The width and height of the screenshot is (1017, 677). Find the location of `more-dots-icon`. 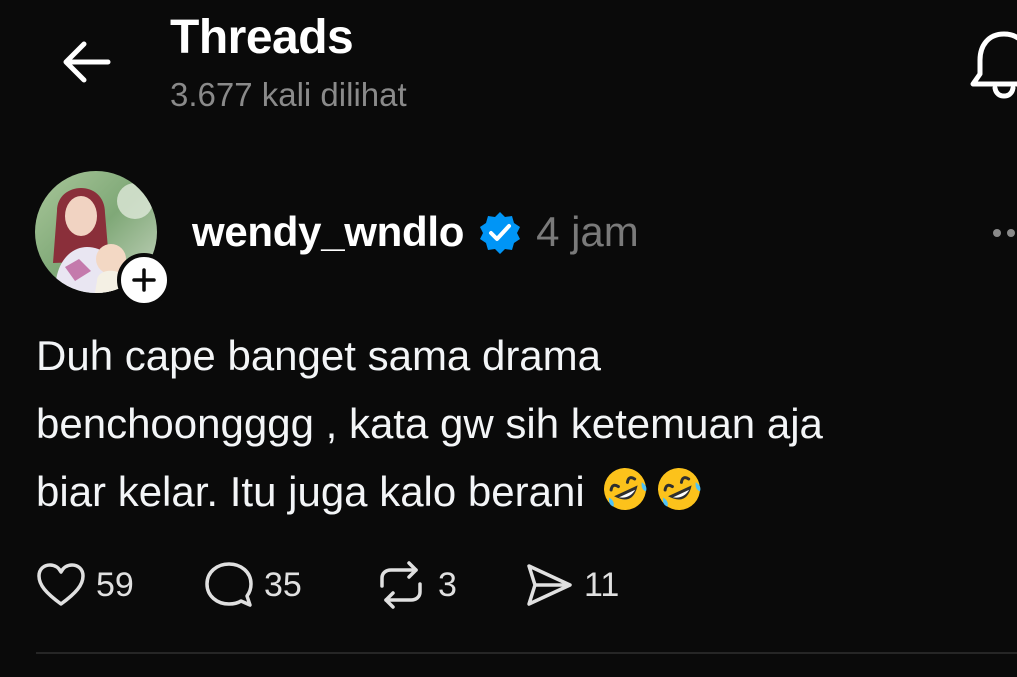

more-dots-icon is located at coordinates (1004, 233).